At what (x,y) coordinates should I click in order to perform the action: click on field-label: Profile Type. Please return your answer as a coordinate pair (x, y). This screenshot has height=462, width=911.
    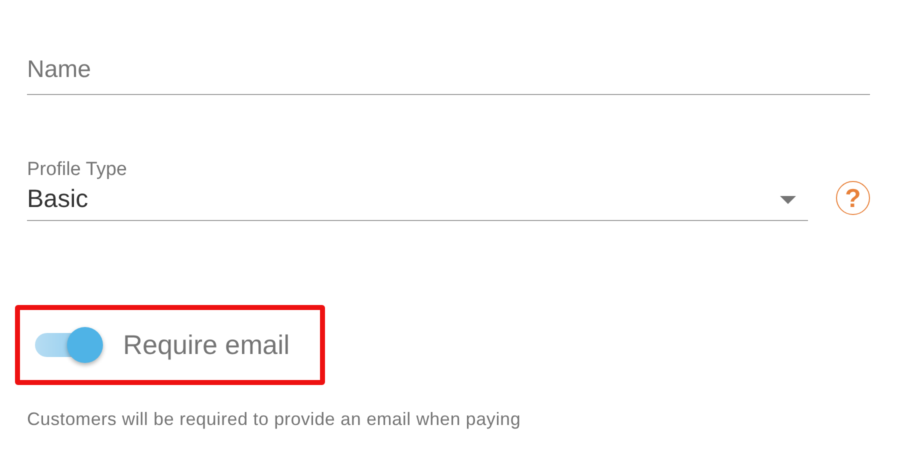
    Looking at the image, I should click on (77, 170).